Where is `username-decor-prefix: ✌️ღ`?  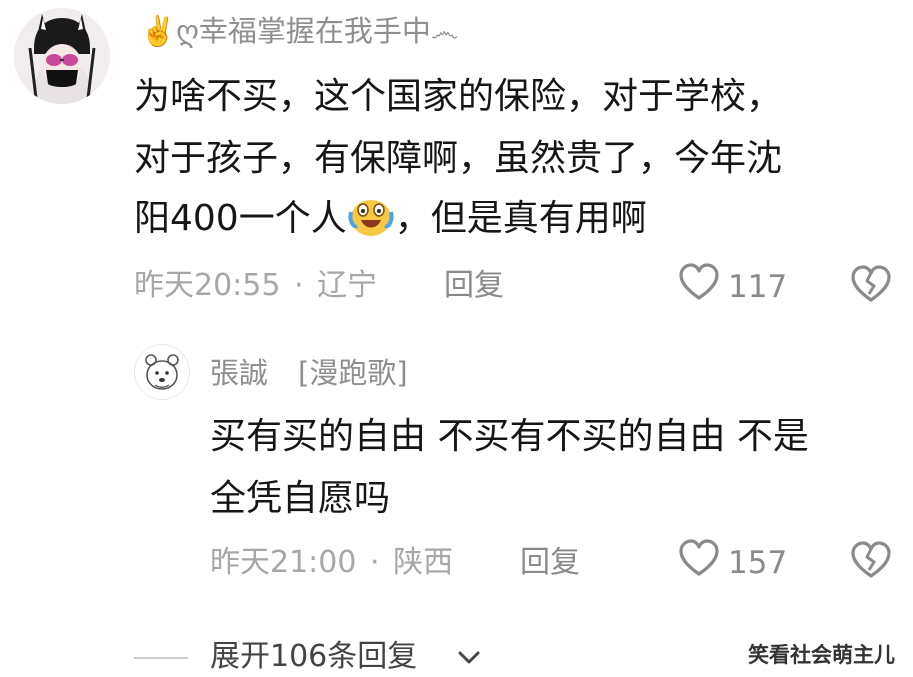
username-decor-prefix: ✌️ღ is located at coordinates (169, 31).